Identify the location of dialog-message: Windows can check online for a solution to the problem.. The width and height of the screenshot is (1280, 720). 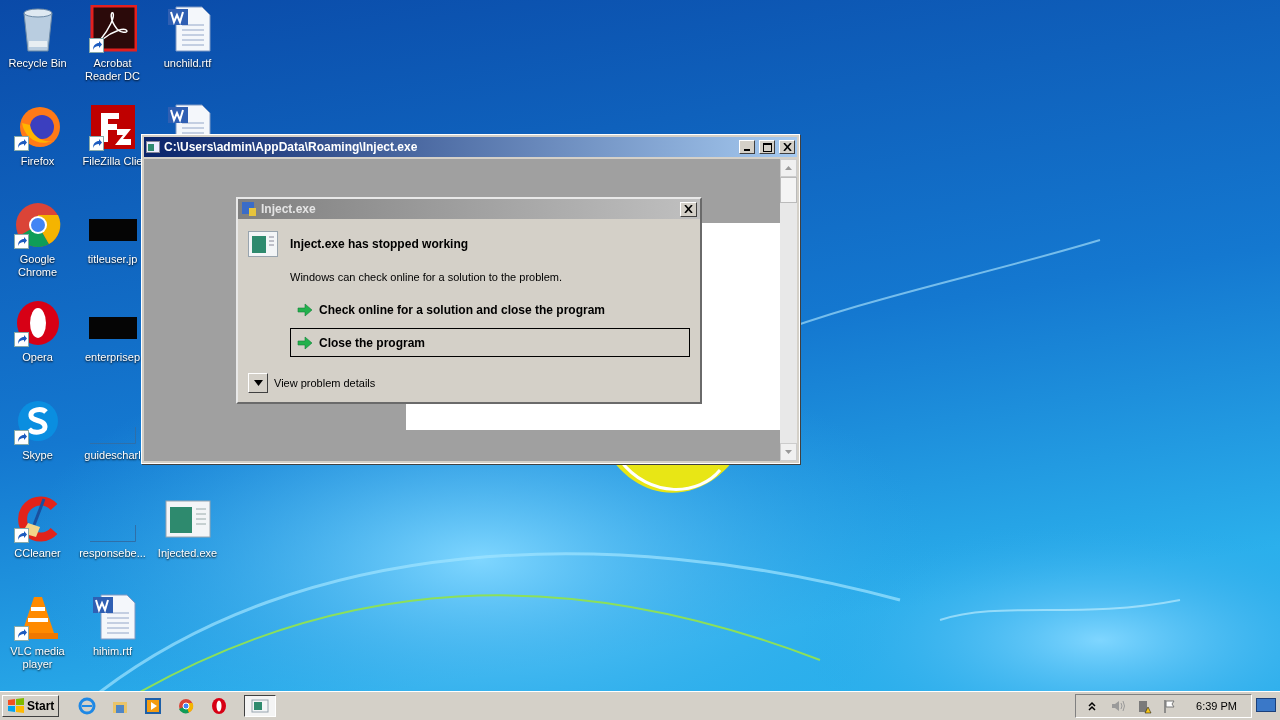
(427, 277).